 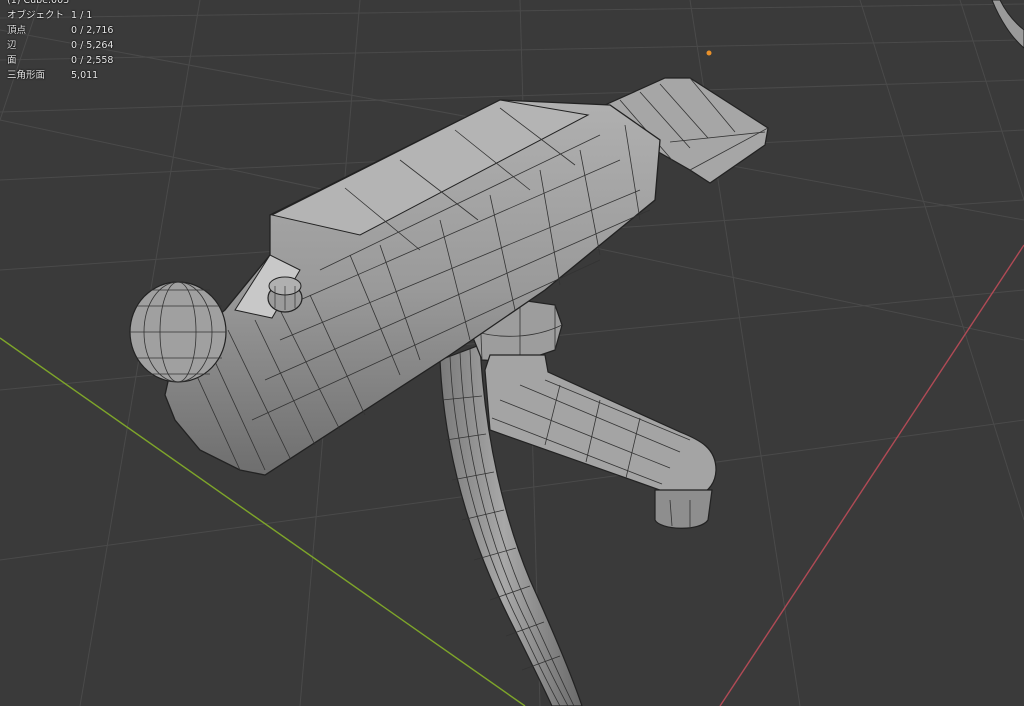 I want to click on stat-row-vertices: 頂点 0 / 2,716, so click(x=60, y=30).